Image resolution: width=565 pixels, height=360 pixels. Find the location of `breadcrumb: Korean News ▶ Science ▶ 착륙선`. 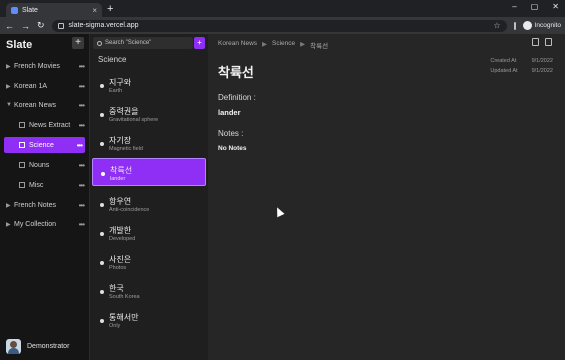

breadcrumb: Korean News ▶ Science ▶ 착륙선 is located at coordinates (273, 45).